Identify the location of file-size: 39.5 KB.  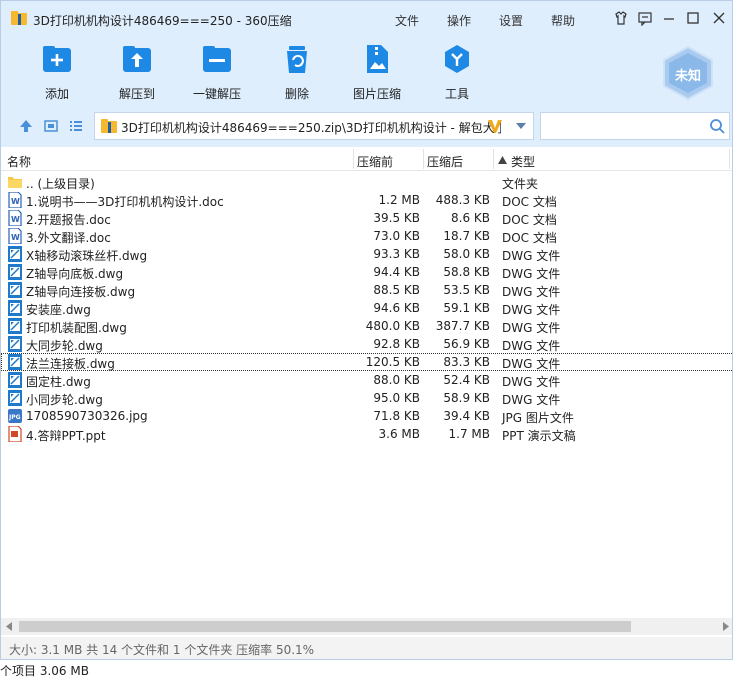
(396, 218).